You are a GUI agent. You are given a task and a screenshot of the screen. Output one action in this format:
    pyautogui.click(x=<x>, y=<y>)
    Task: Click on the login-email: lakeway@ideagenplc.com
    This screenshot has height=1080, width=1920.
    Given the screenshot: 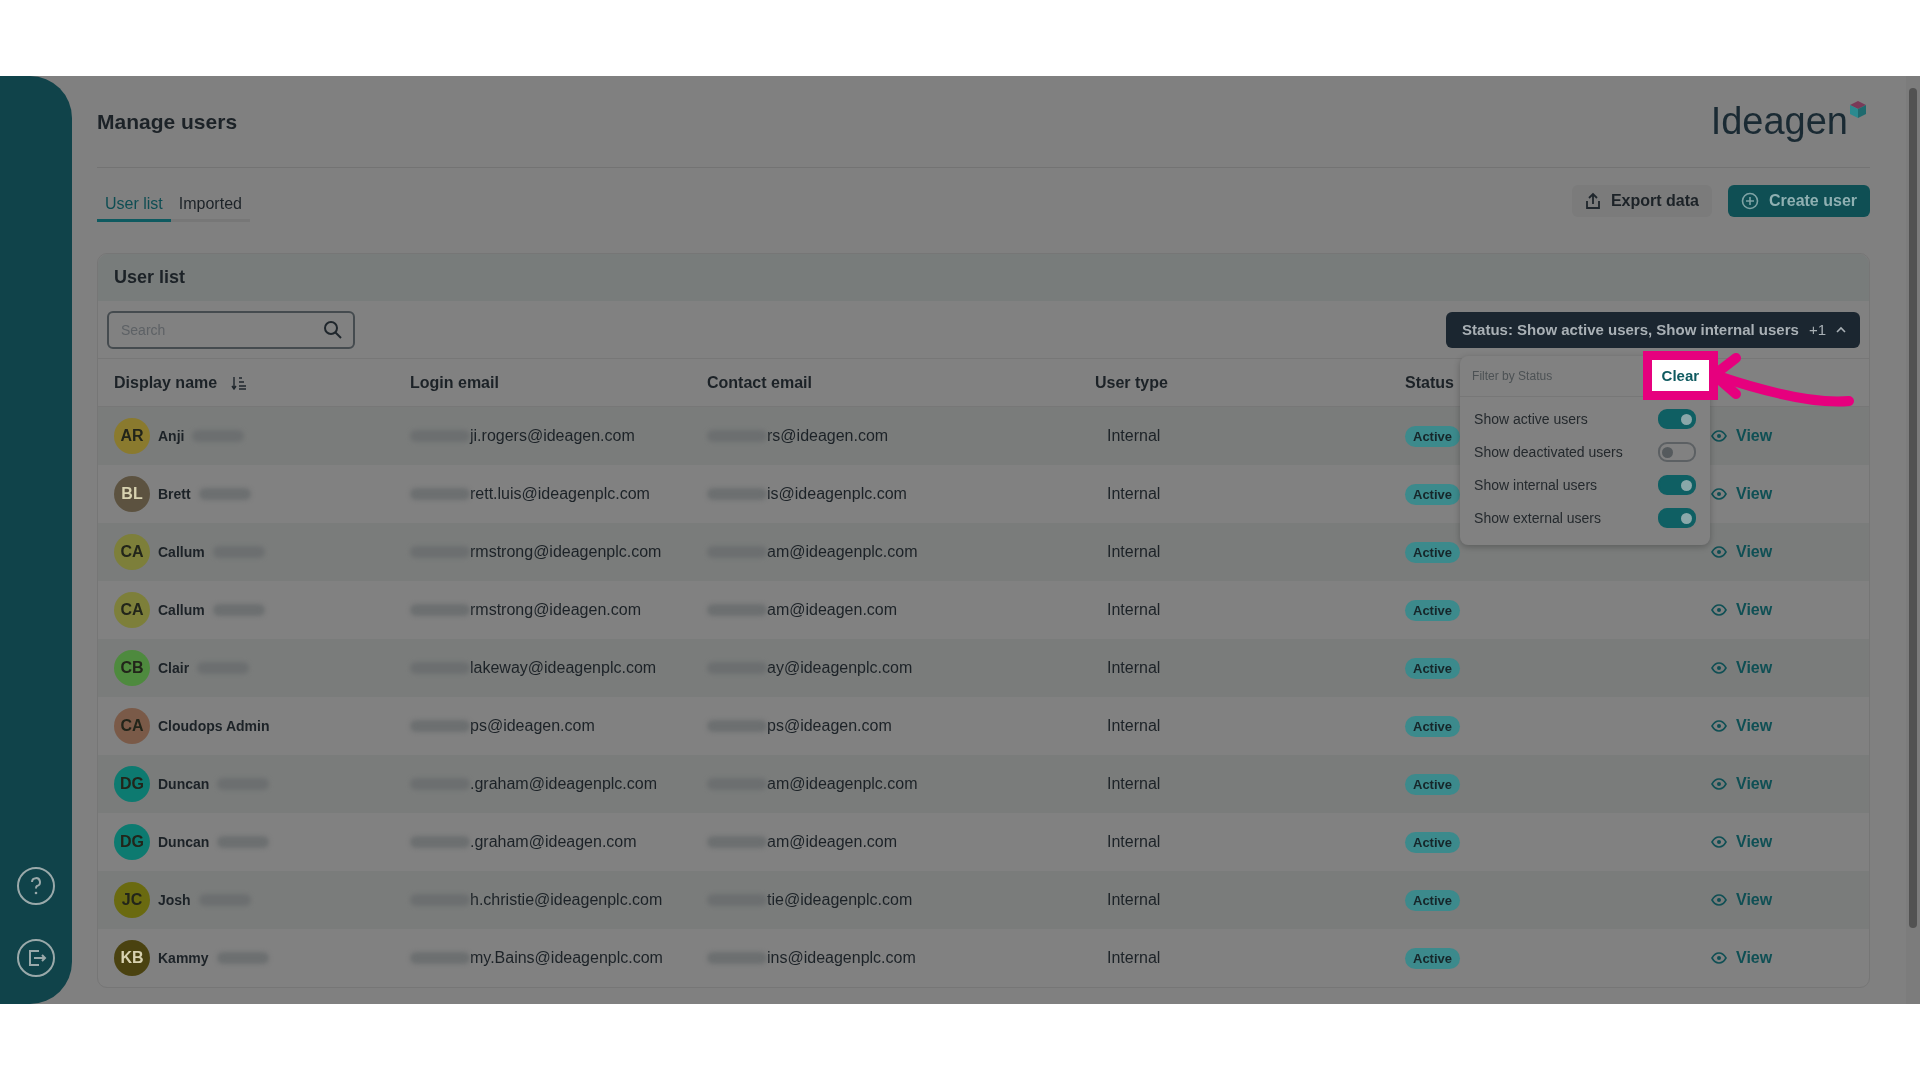 What is the action you would take?
    pyautogui.click(x=563, y=668)
    